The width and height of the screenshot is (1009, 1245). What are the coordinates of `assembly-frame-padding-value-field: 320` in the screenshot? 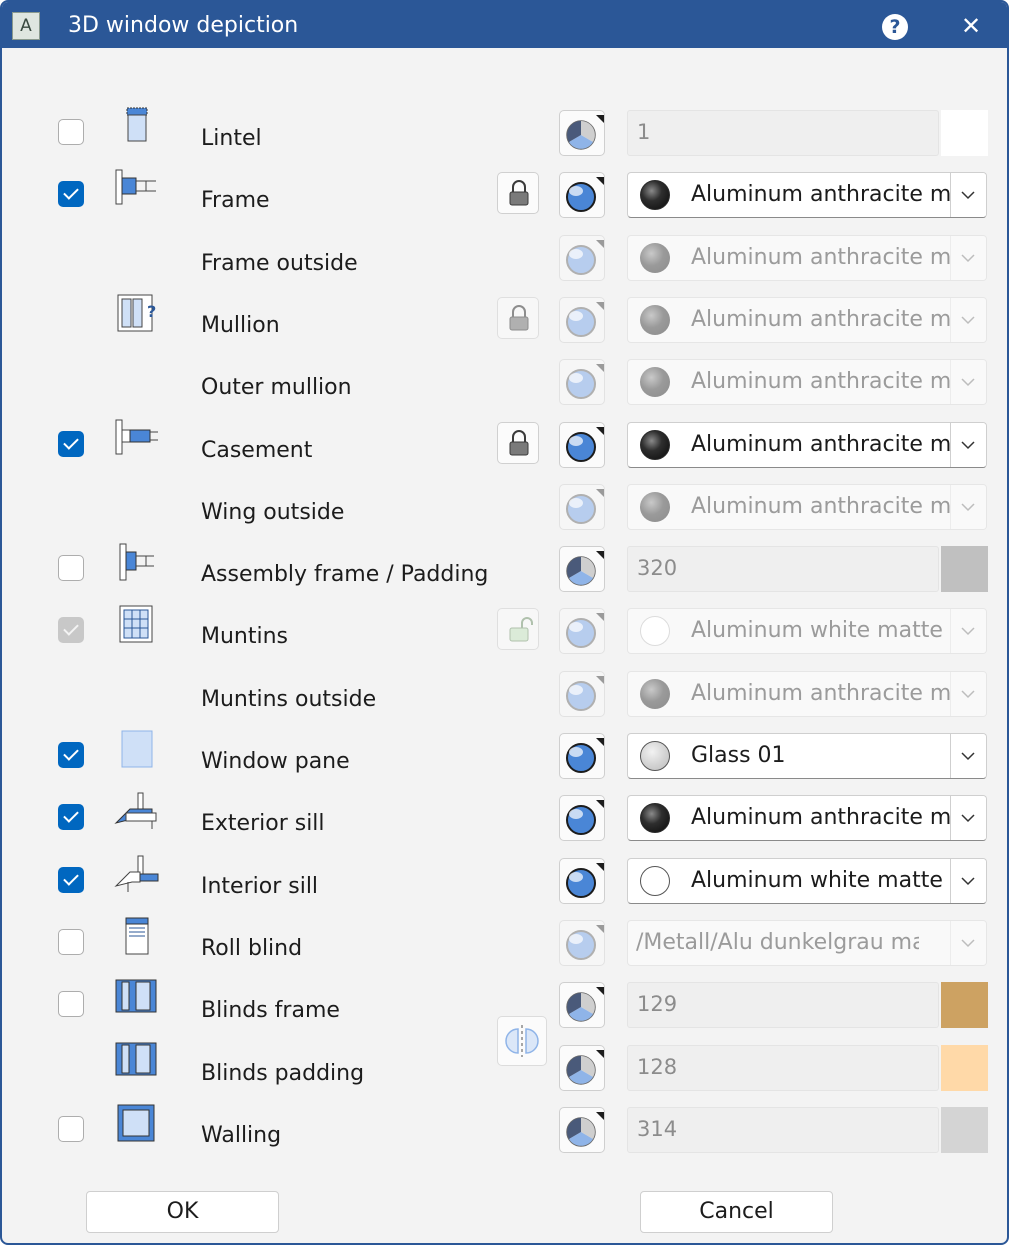 It's located at (783, 569).